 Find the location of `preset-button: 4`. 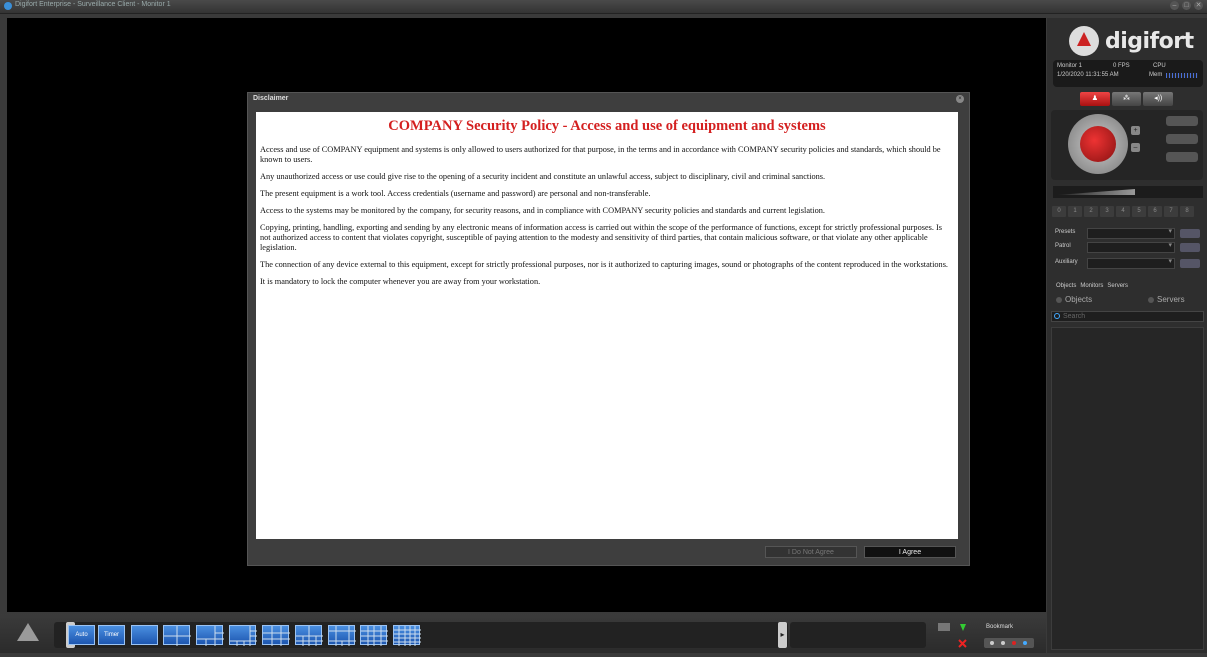

preset-button: 4 is located at coordinates (1123, 211).